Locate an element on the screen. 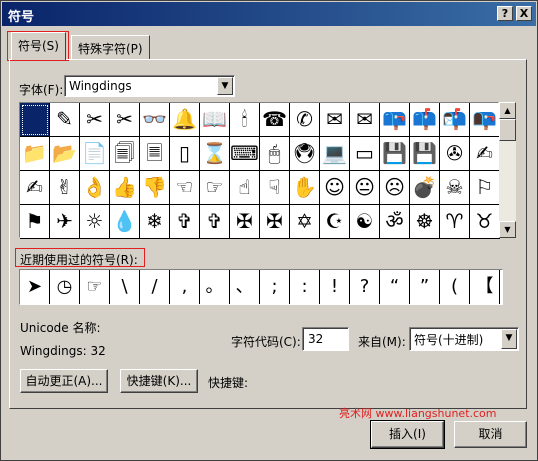 Image resolution: width=538 pixels, height=461 pixels. symbol-cell: 💻 is located at coordinates (335, 154).